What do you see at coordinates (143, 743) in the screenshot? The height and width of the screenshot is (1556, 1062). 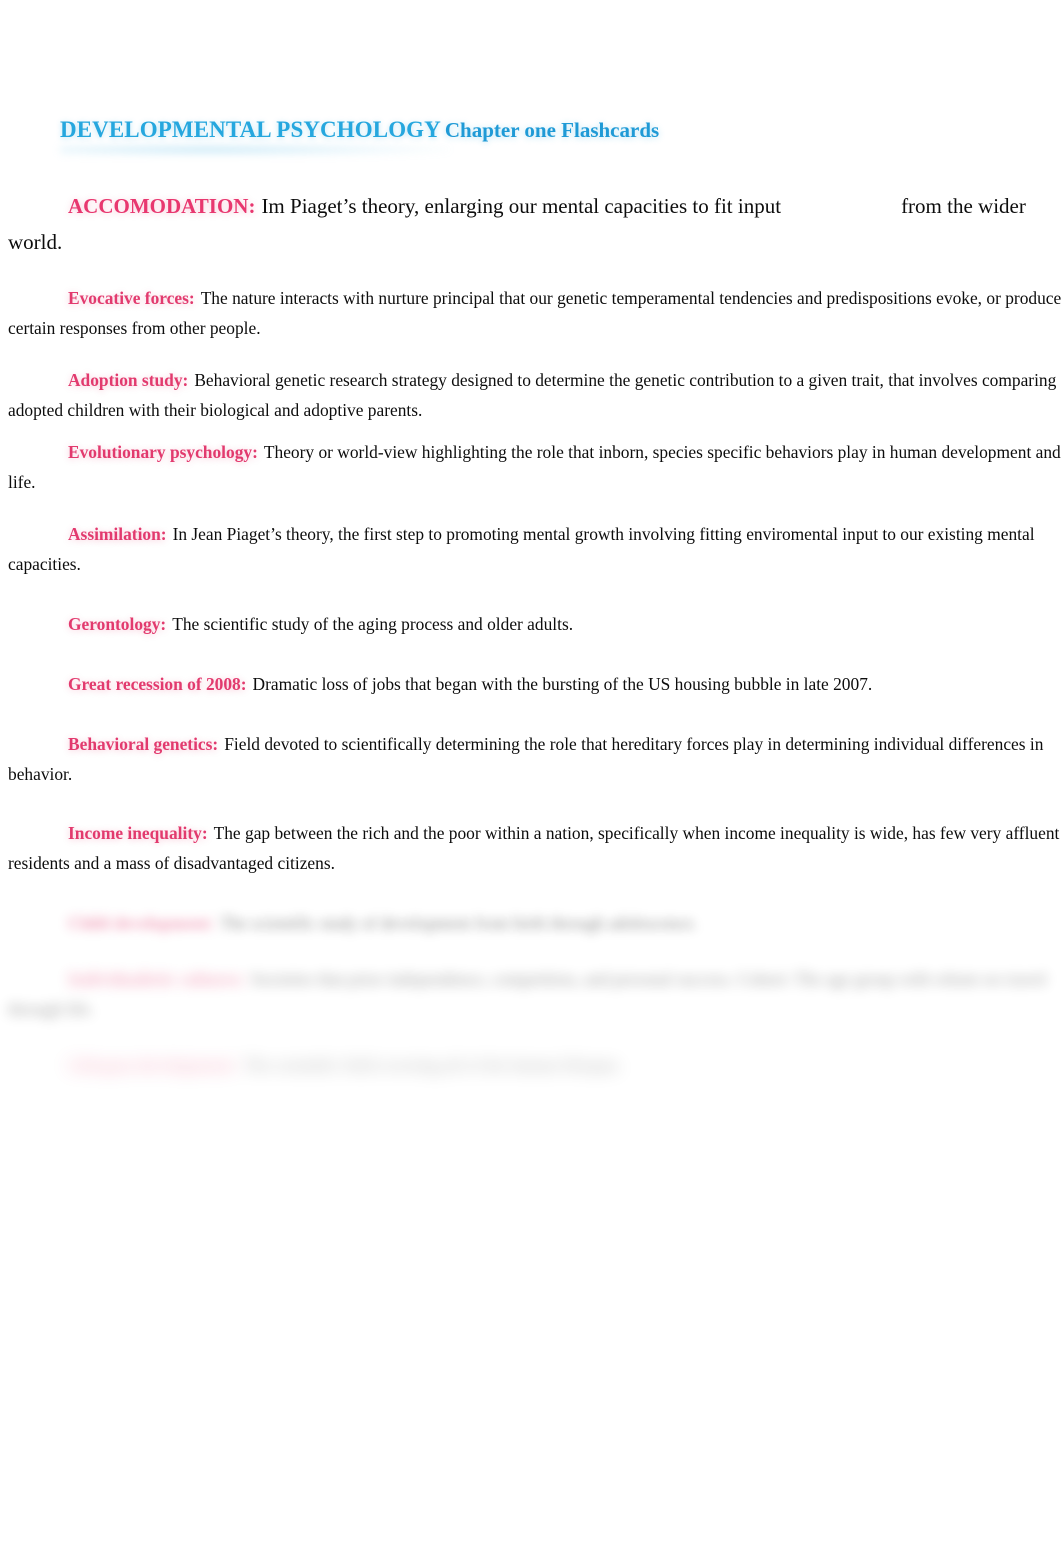 I see `flashcard-term: Behavioral genetics:` at bounding box center [143, 743].